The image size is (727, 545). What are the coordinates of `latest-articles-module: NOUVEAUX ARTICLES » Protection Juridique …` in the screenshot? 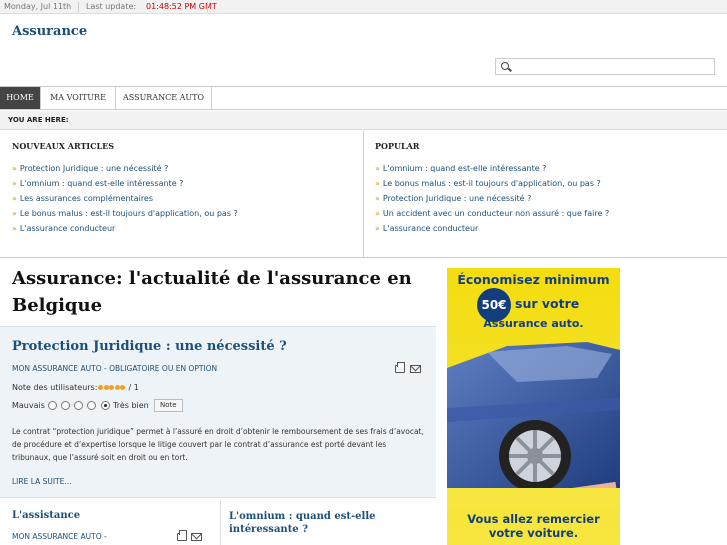 It's located at (181, 194).